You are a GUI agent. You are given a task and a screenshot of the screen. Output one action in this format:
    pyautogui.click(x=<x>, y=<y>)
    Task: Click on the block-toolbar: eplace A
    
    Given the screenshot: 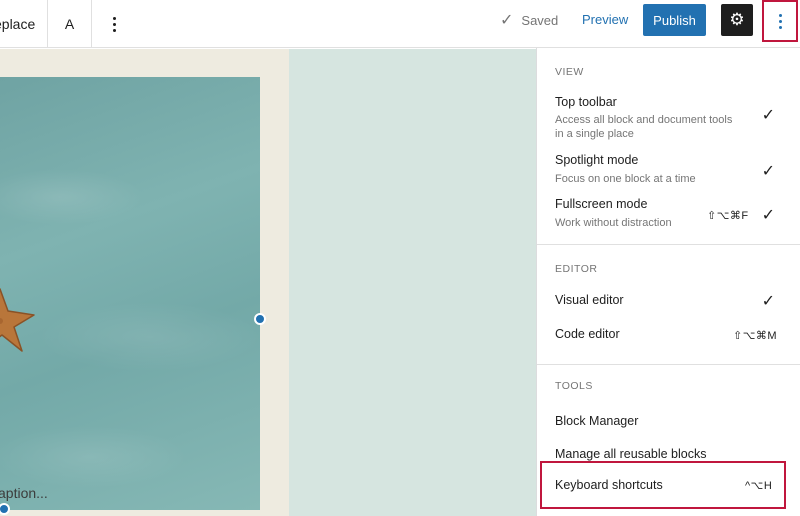 What is the action you would take?
    pyautogui.click(x=68, y=24)
    